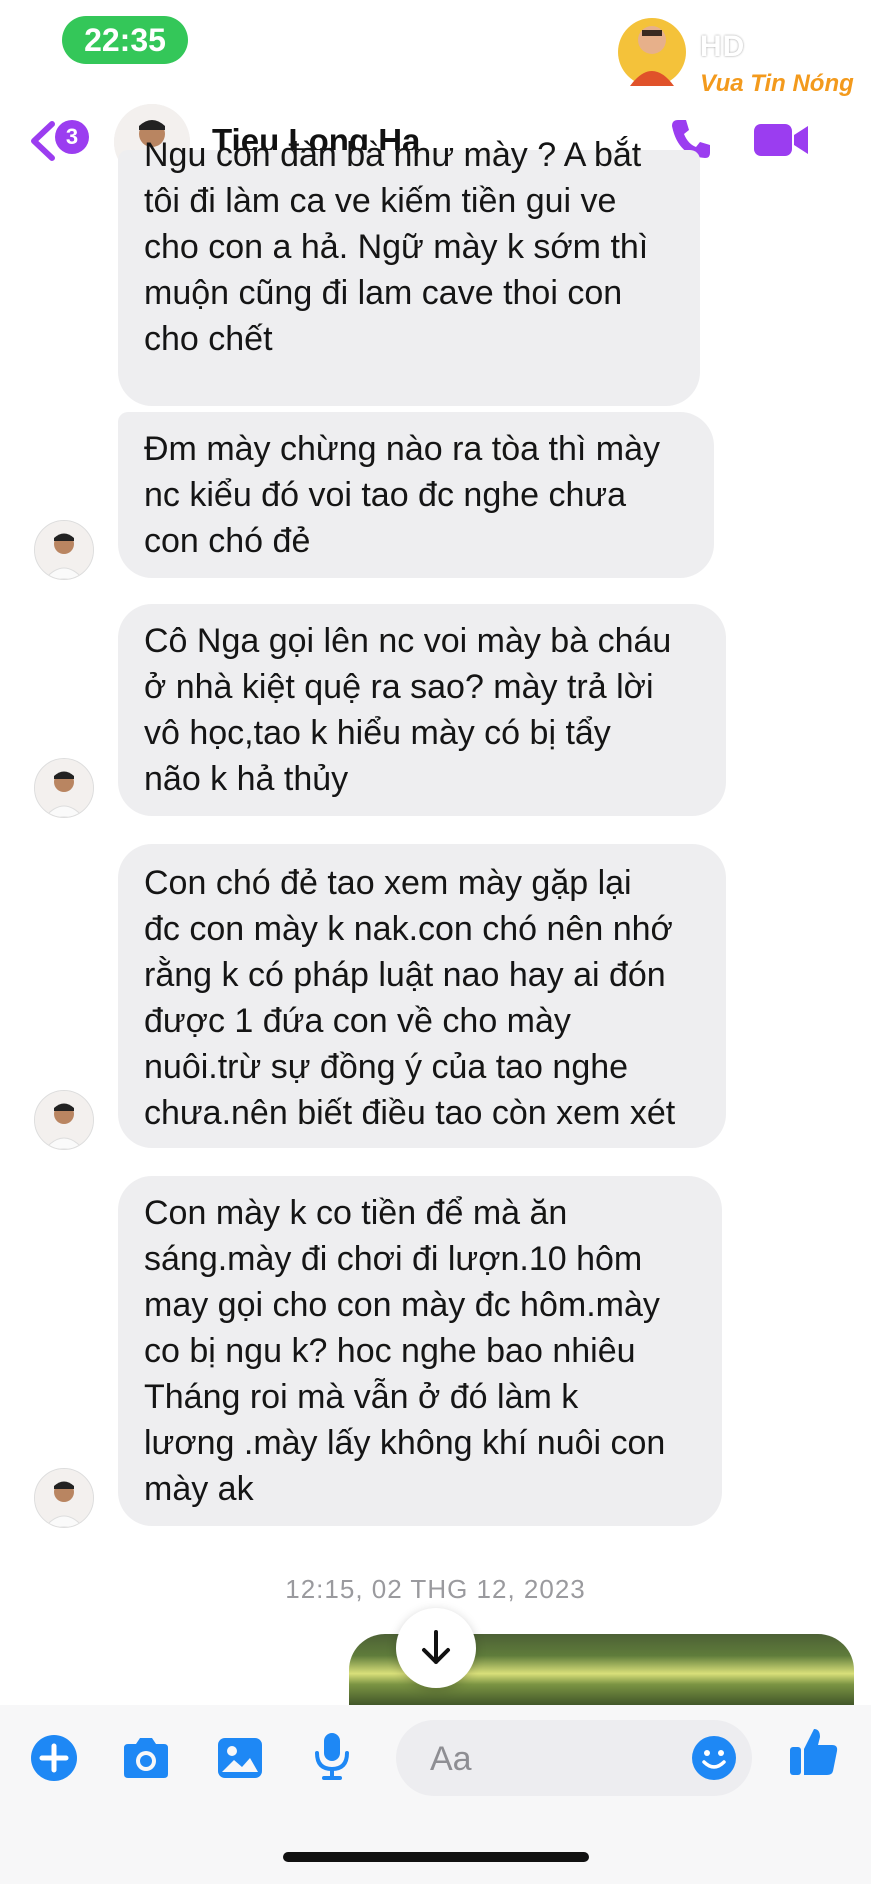 This screenshot has height=1884, width=871. I want to click on message-line: Con mày k co tiền để mà ăn, so click(356, 1213).